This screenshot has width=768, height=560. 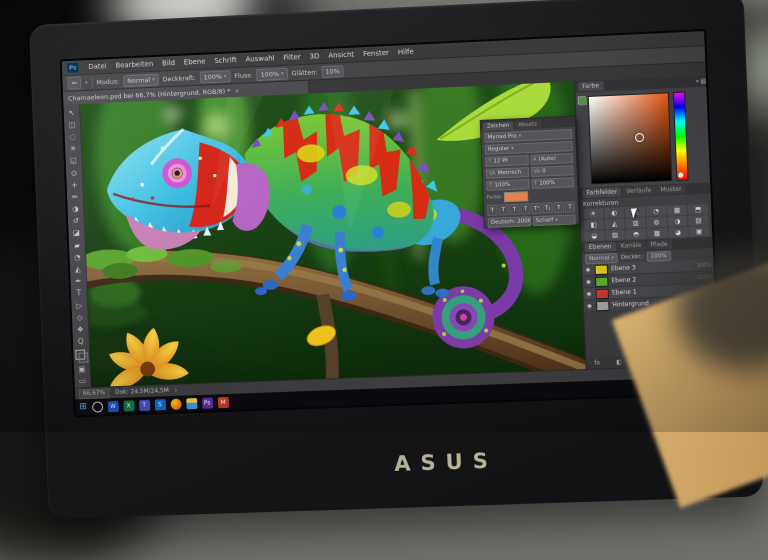 I want to click on bw-adjustment-icon: ◭, so click(x=614, y=224).